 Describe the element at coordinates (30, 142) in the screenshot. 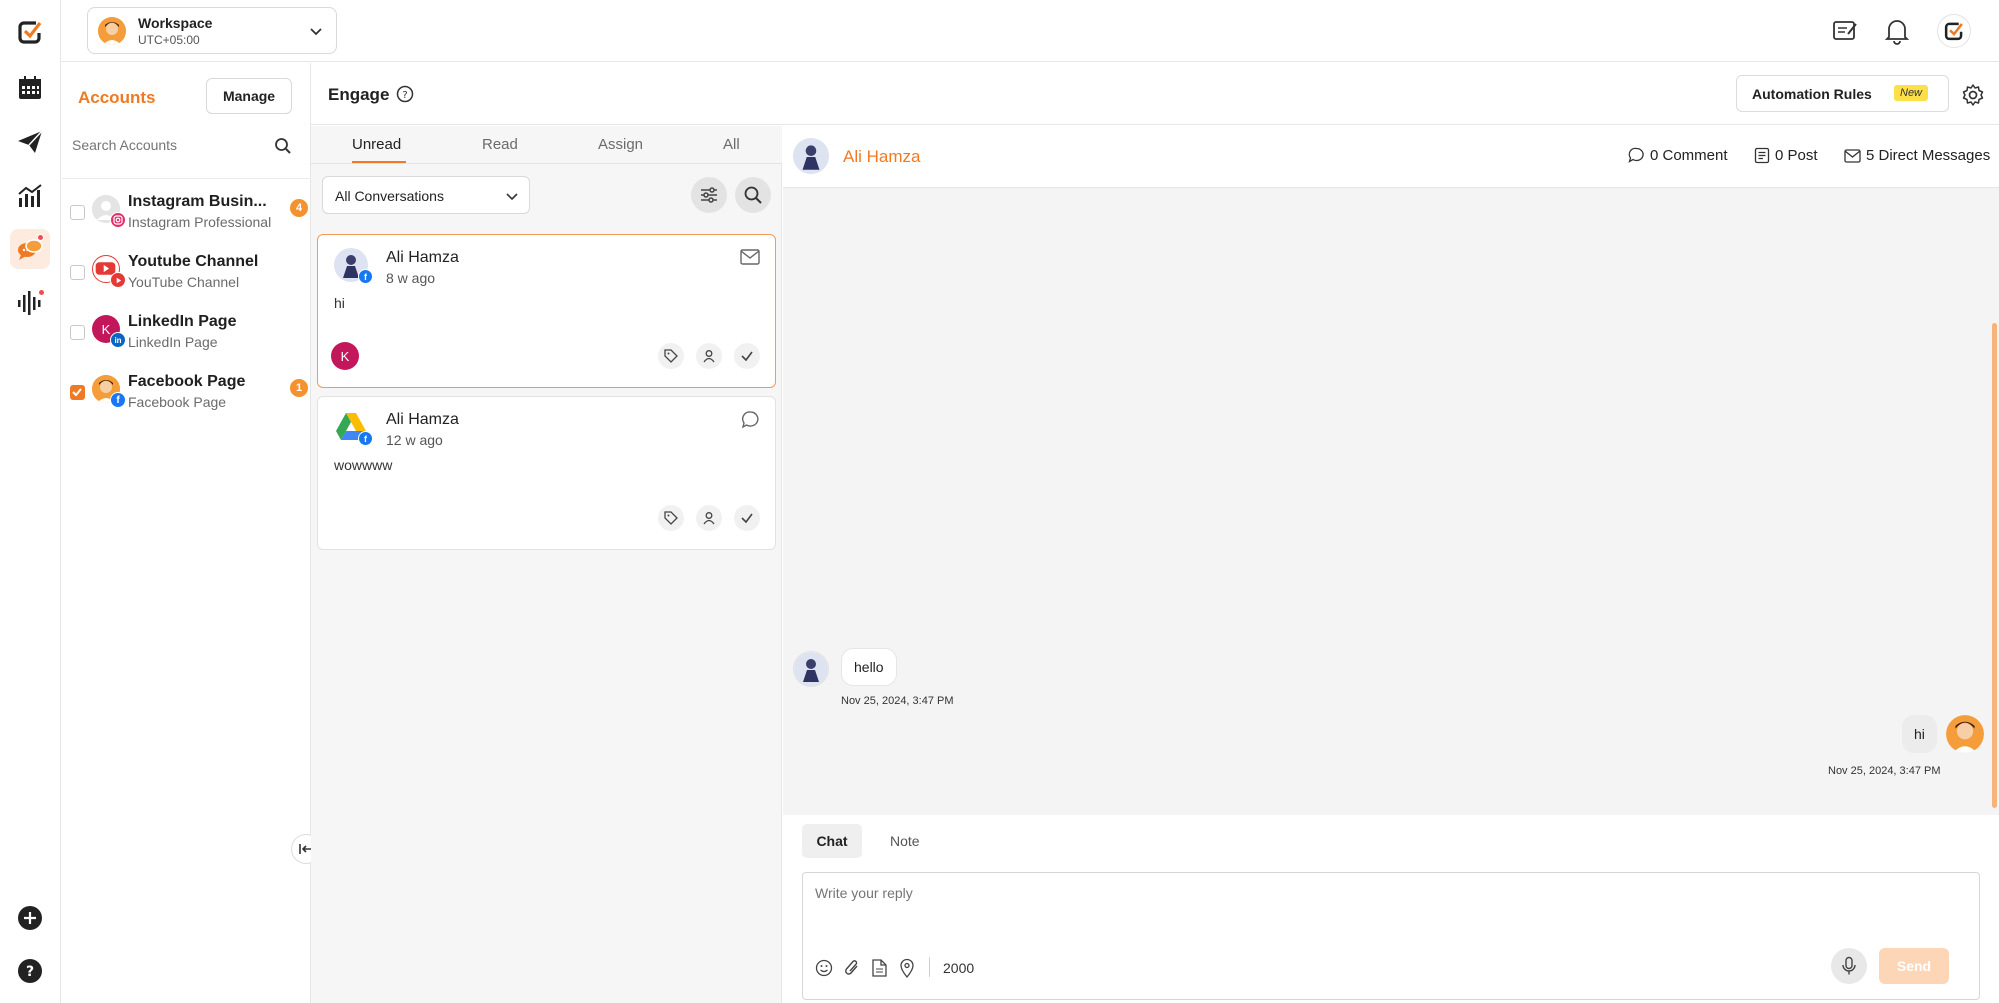

I see `publish-send-icon` at that location.